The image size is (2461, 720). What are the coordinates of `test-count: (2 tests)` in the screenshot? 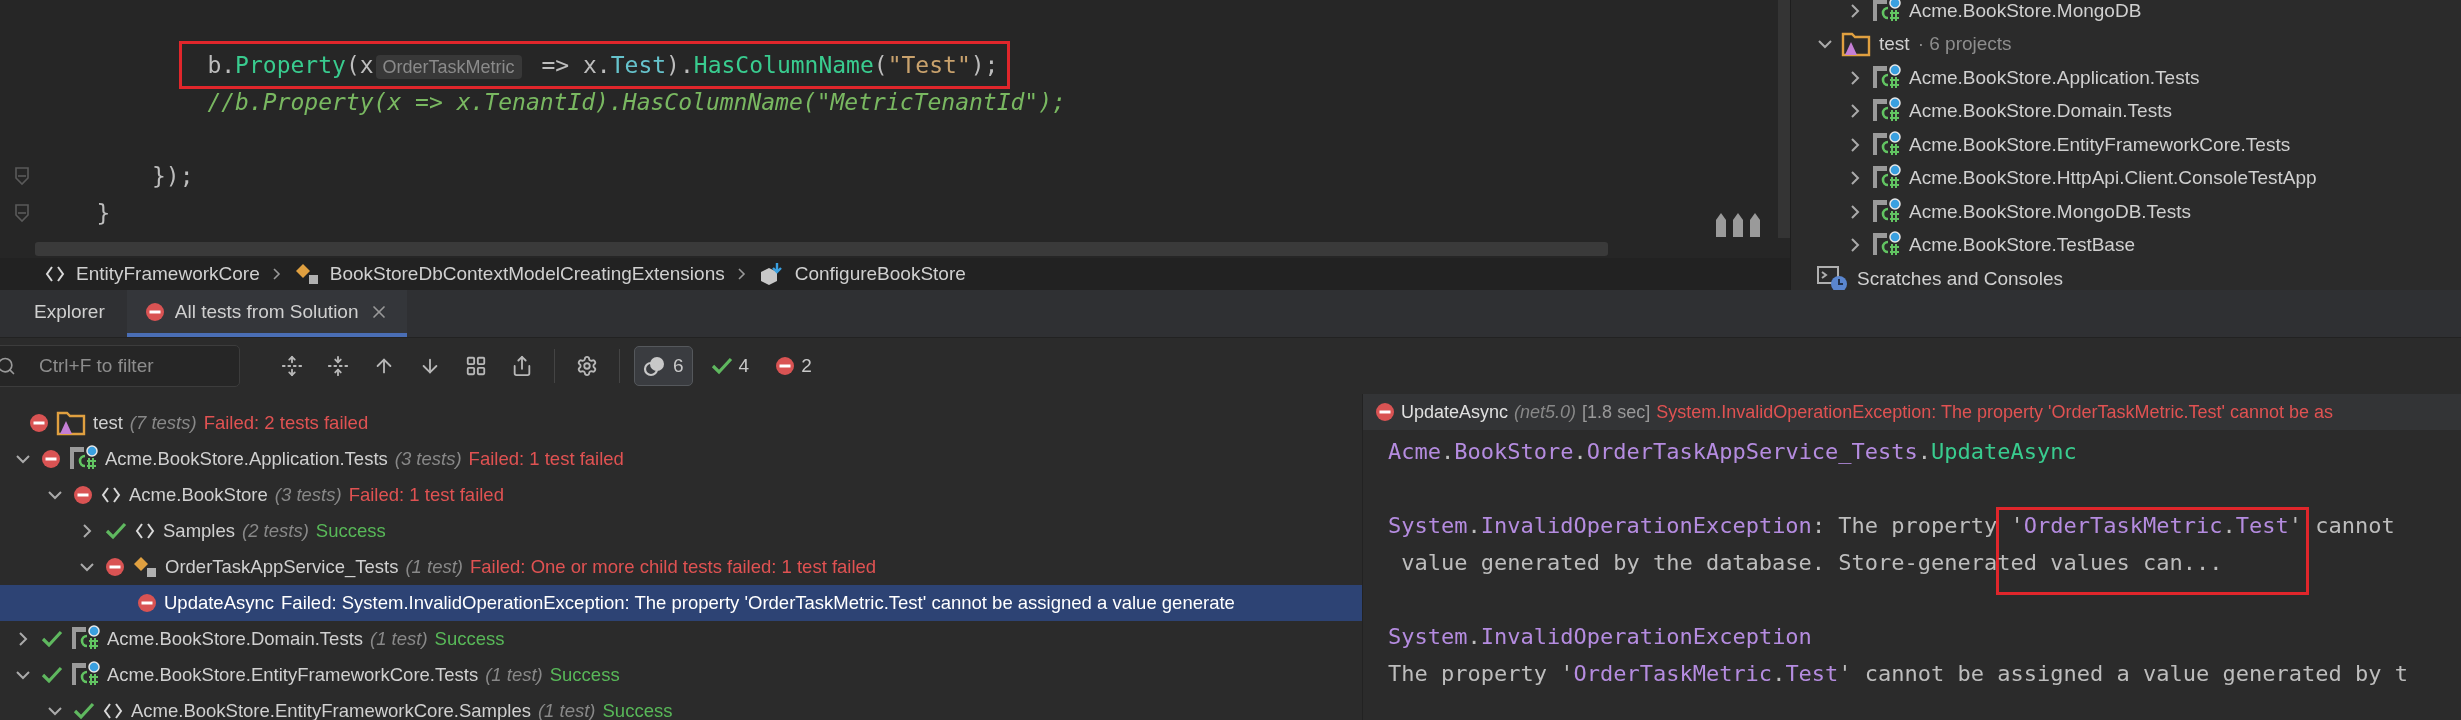 It's located at (275, 531).